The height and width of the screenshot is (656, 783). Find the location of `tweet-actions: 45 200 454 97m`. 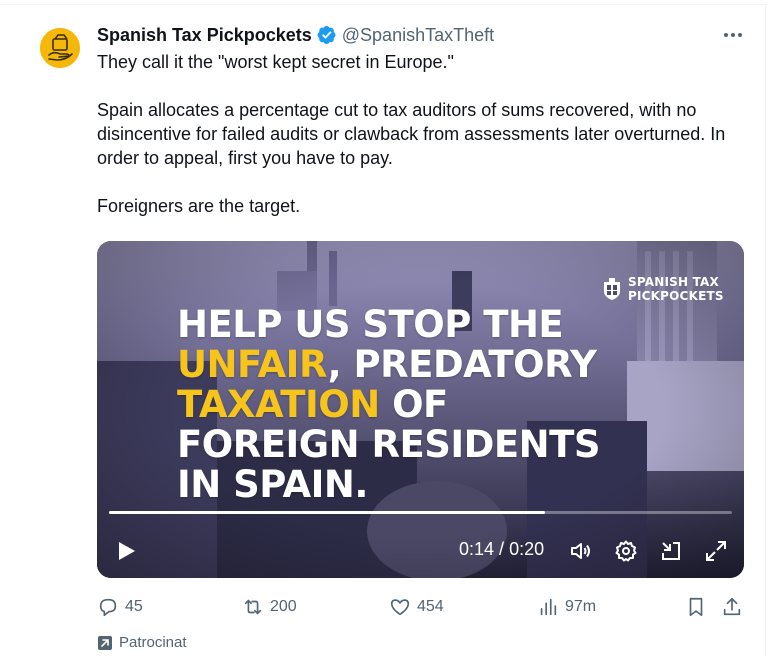

tweet-actions: 45 200 454 97m is located at coordinates (422, 607).